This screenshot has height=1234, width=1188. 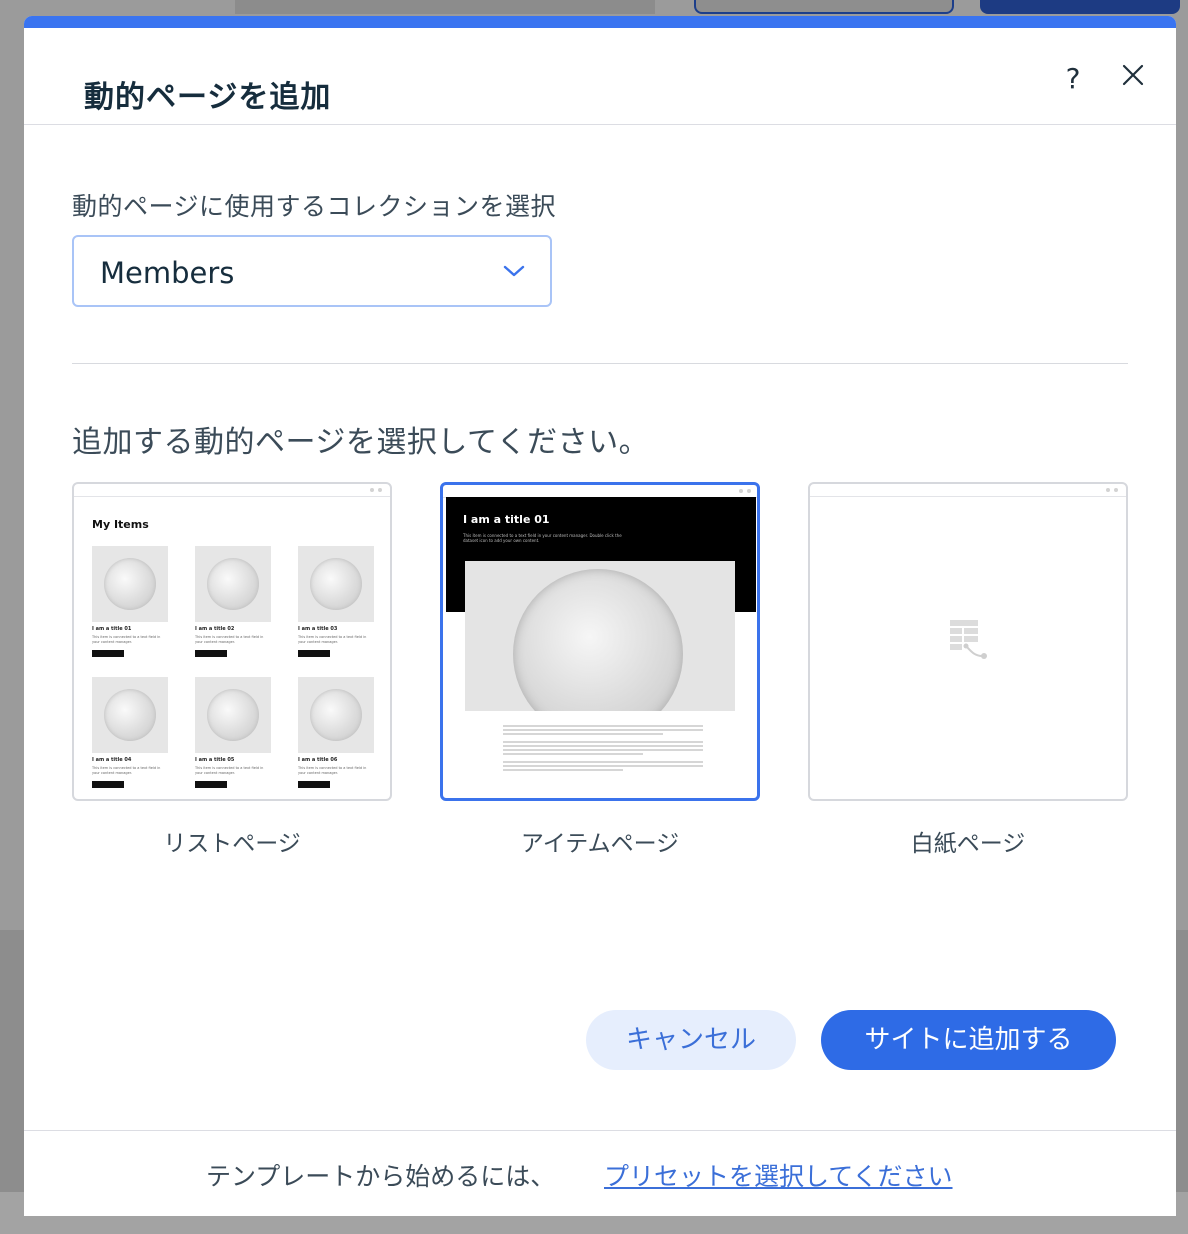 What do you see at coordinates (120, 524) in the screenshot?
I see `list-thumb-heading: My Items` at bounding box center [120, 524].